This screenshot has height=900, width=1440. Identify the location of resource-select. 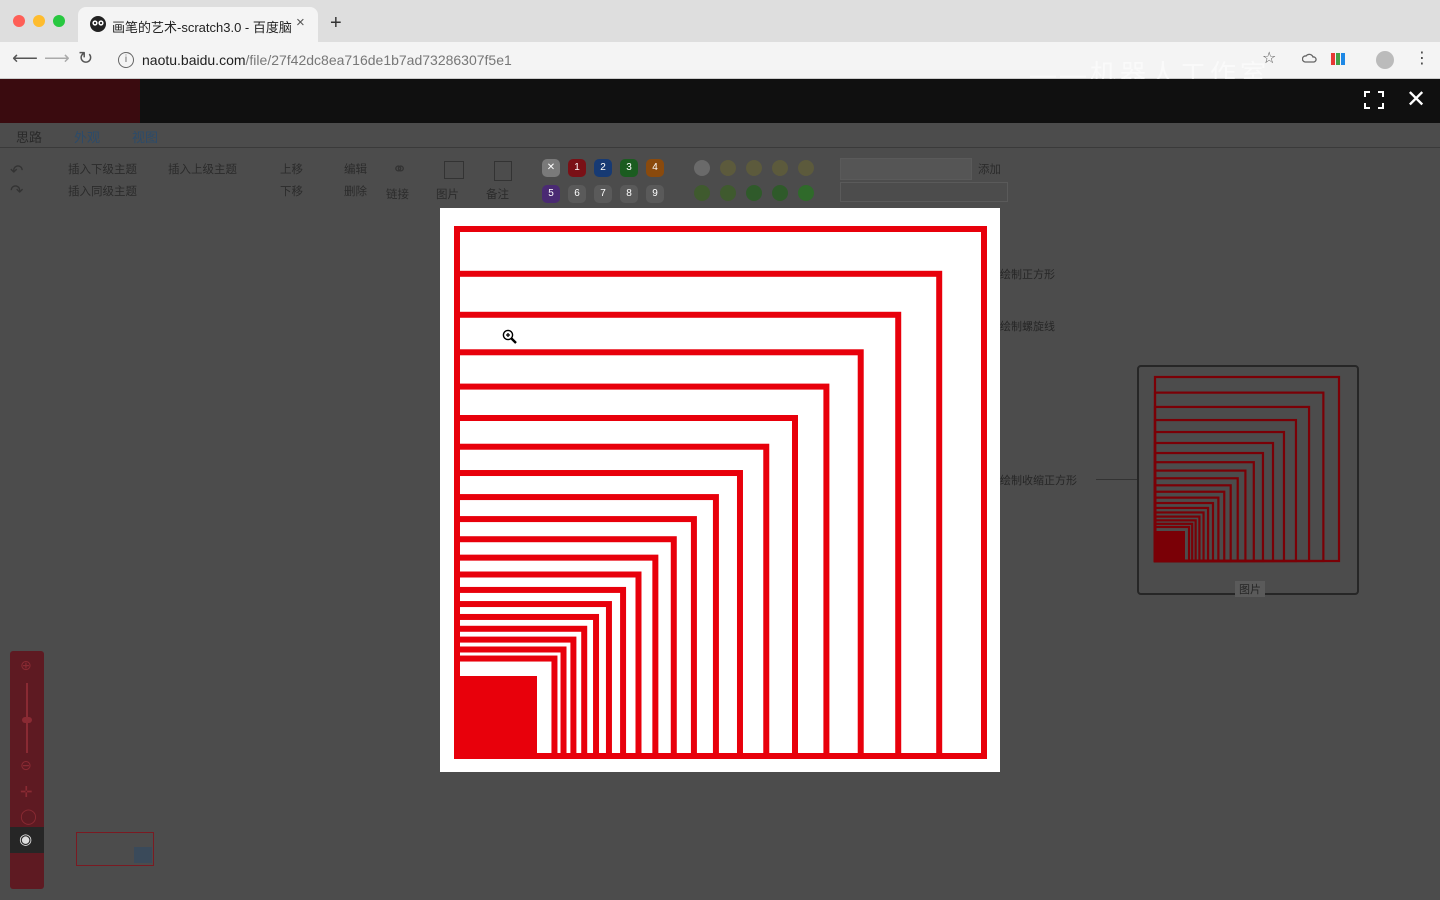
(924, 192).